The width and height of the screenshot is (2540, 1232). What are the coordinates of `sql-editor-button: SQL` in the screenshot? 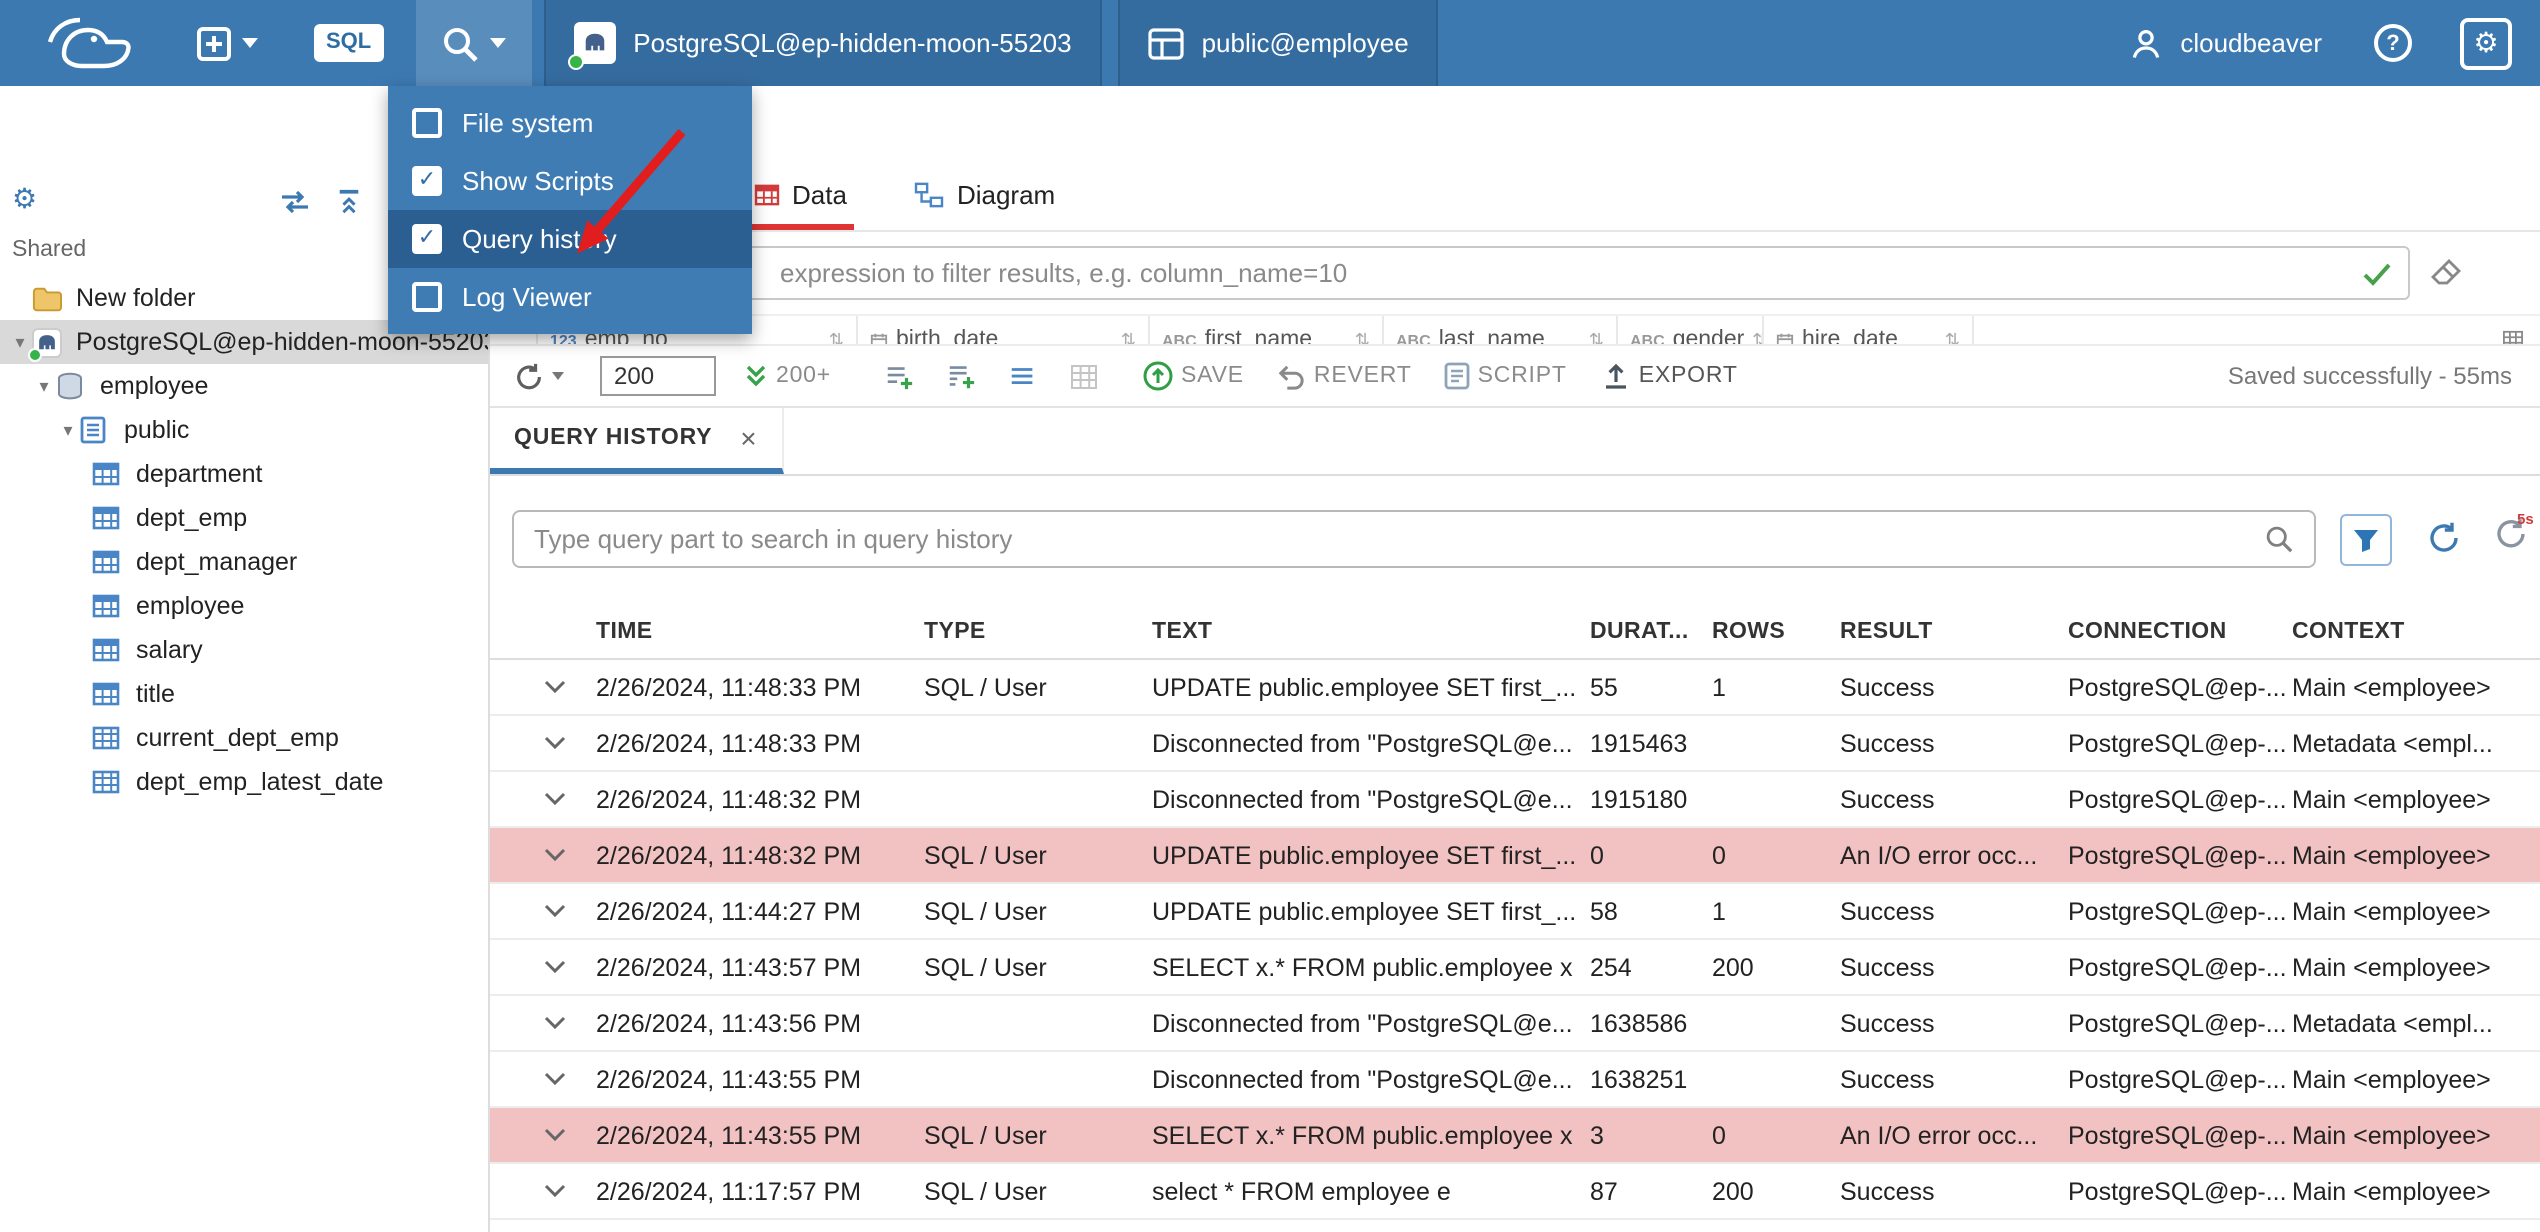 It's located at (348, 43).